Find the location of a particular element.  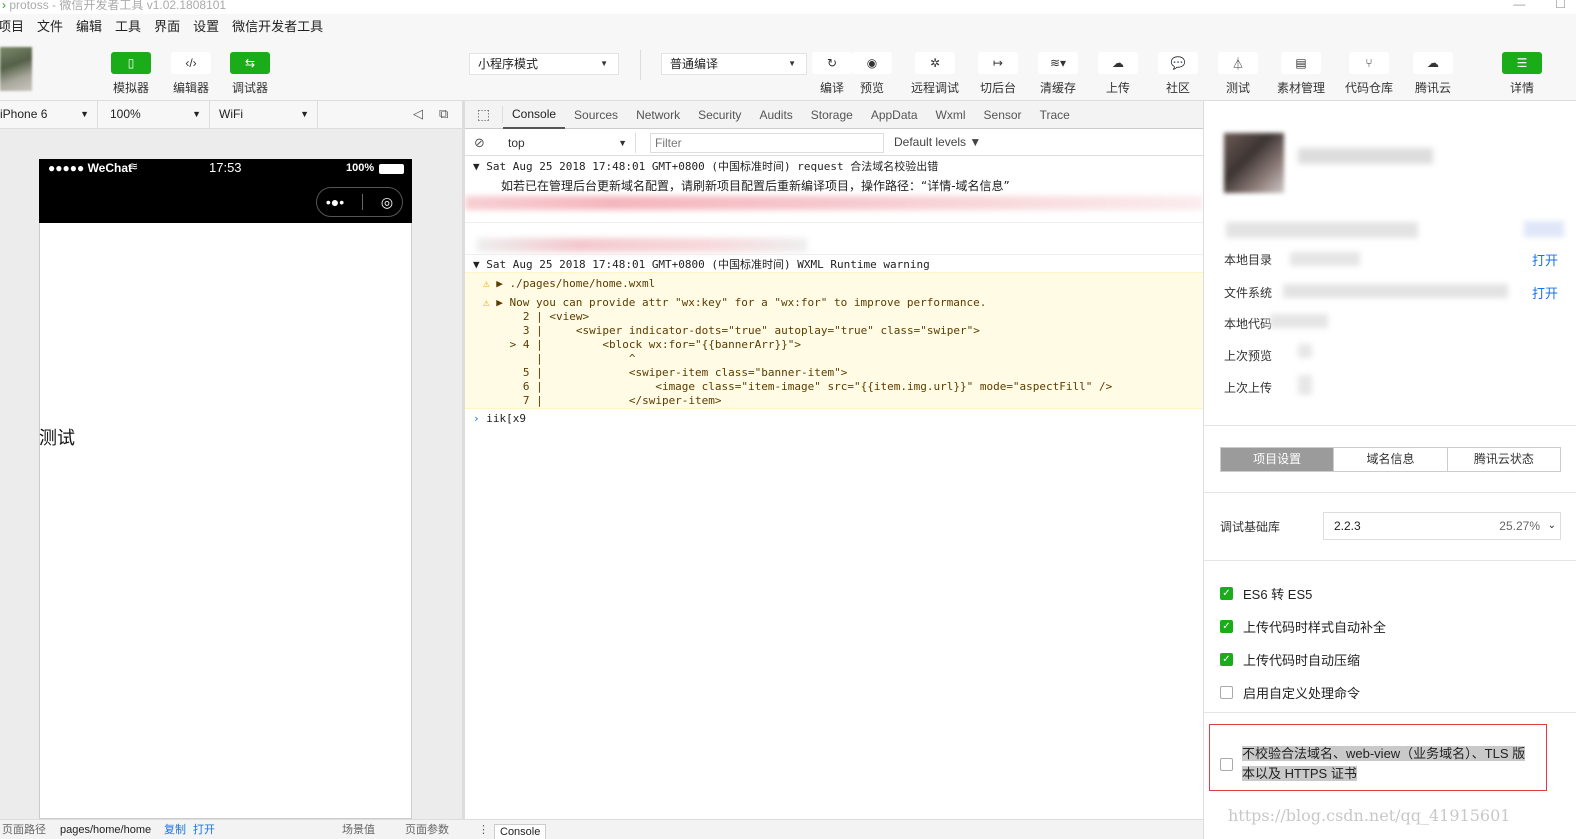

tab-trace: Trace is located at coordinates (1055, 115).